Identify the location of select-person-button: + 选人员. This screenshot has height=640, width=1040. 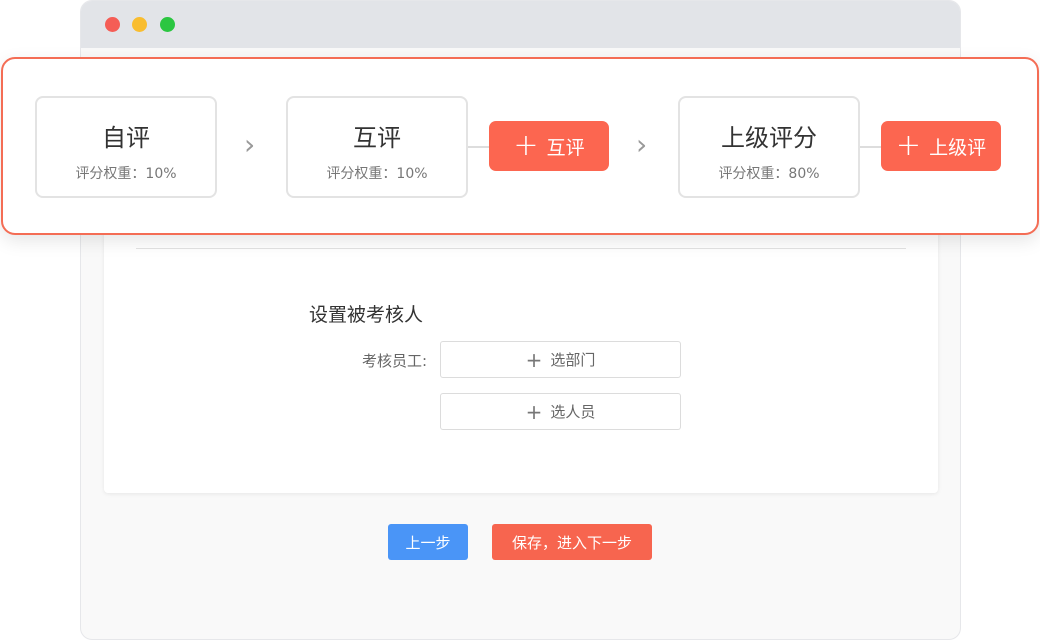
(560, 411).